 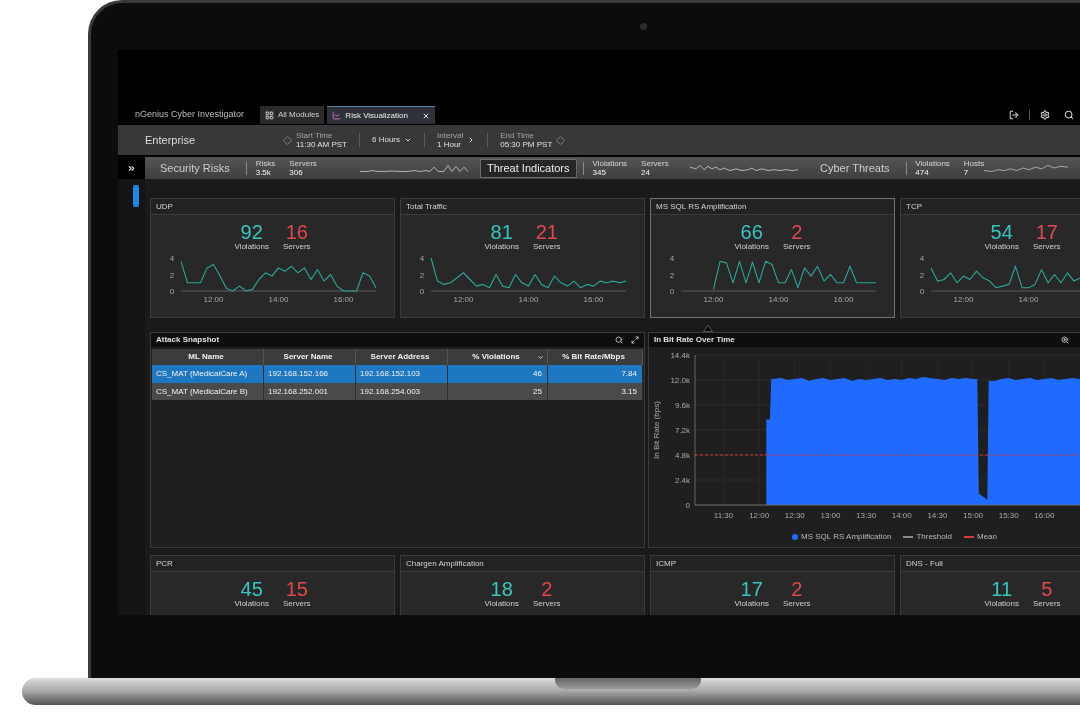 I want to click on stat-number: 16, so click(x=296, y=232).